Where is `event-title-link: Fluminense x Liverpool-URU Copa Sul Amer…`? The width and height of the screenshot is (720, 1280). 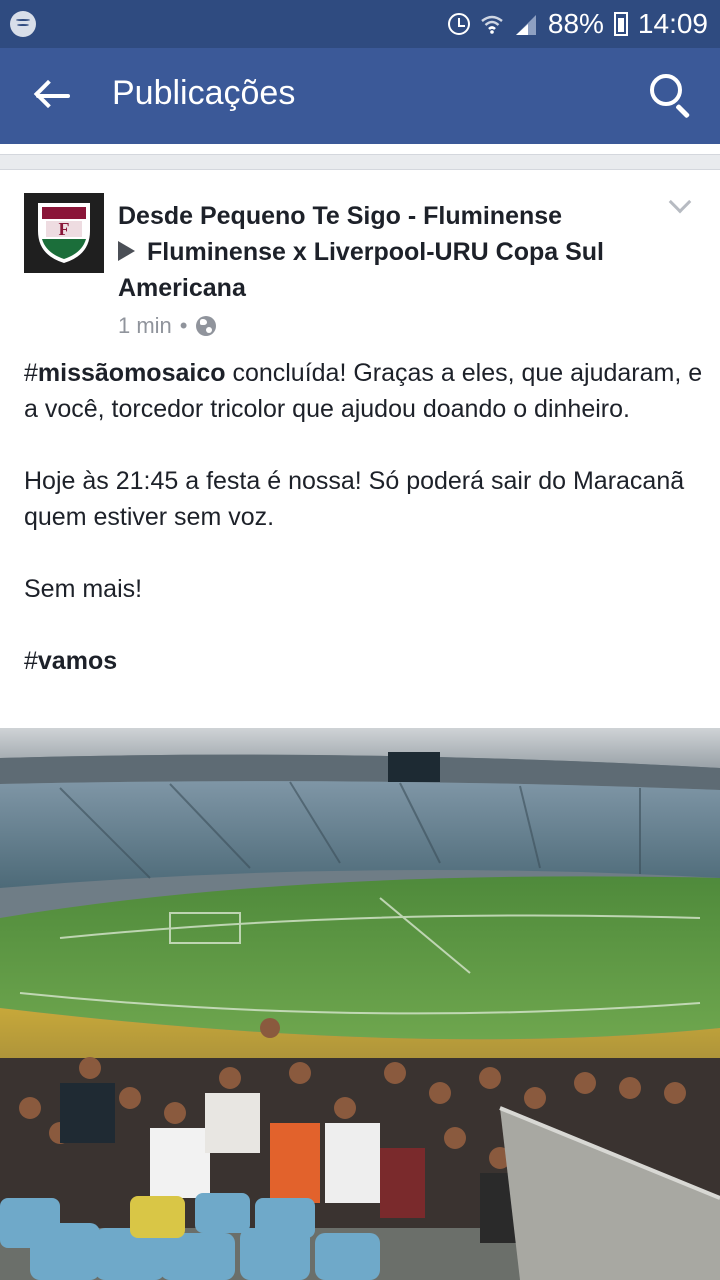
event-title-link: Fluminense x Liverpool-URU Copa Sul Amer… is located at coordinates (361, 270).